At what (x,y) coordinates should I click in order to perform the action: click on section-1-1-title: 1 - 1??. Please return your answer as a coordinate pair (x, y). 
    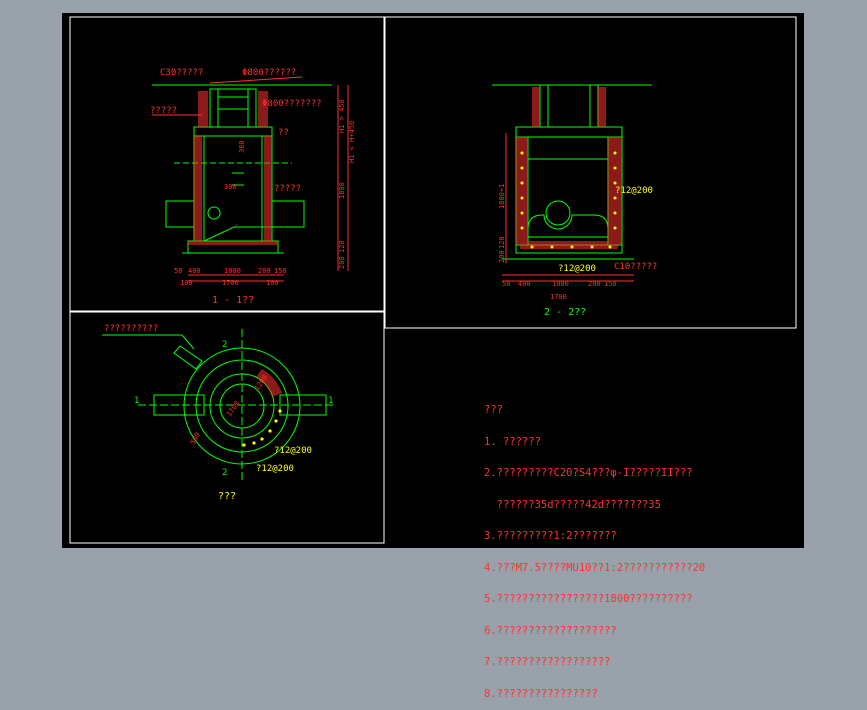
    Looking at the image, I should click on (233, 300).